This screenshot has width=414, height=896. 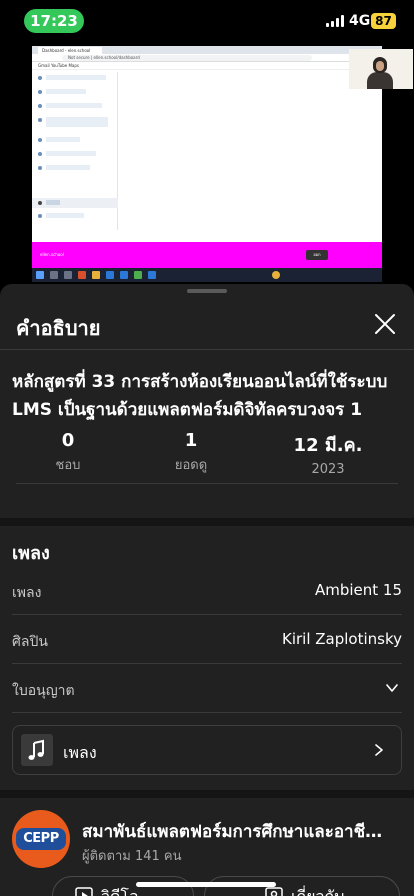 I want to click on recording-label: ellen.school, so click(x=52, y=254).